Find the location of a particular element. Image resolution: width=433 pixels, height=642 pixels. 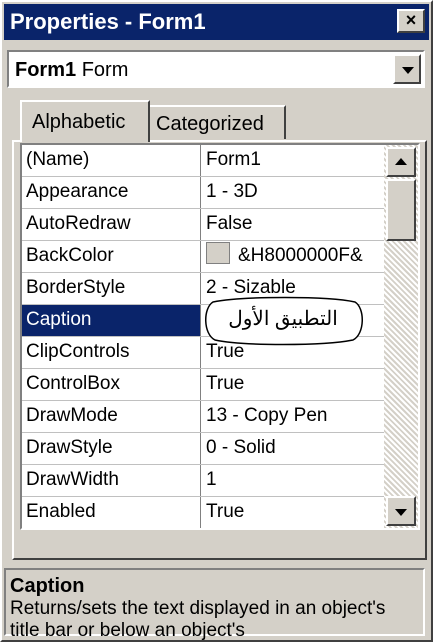

property-name: BorderStyle is located at coordinates (76, 287).